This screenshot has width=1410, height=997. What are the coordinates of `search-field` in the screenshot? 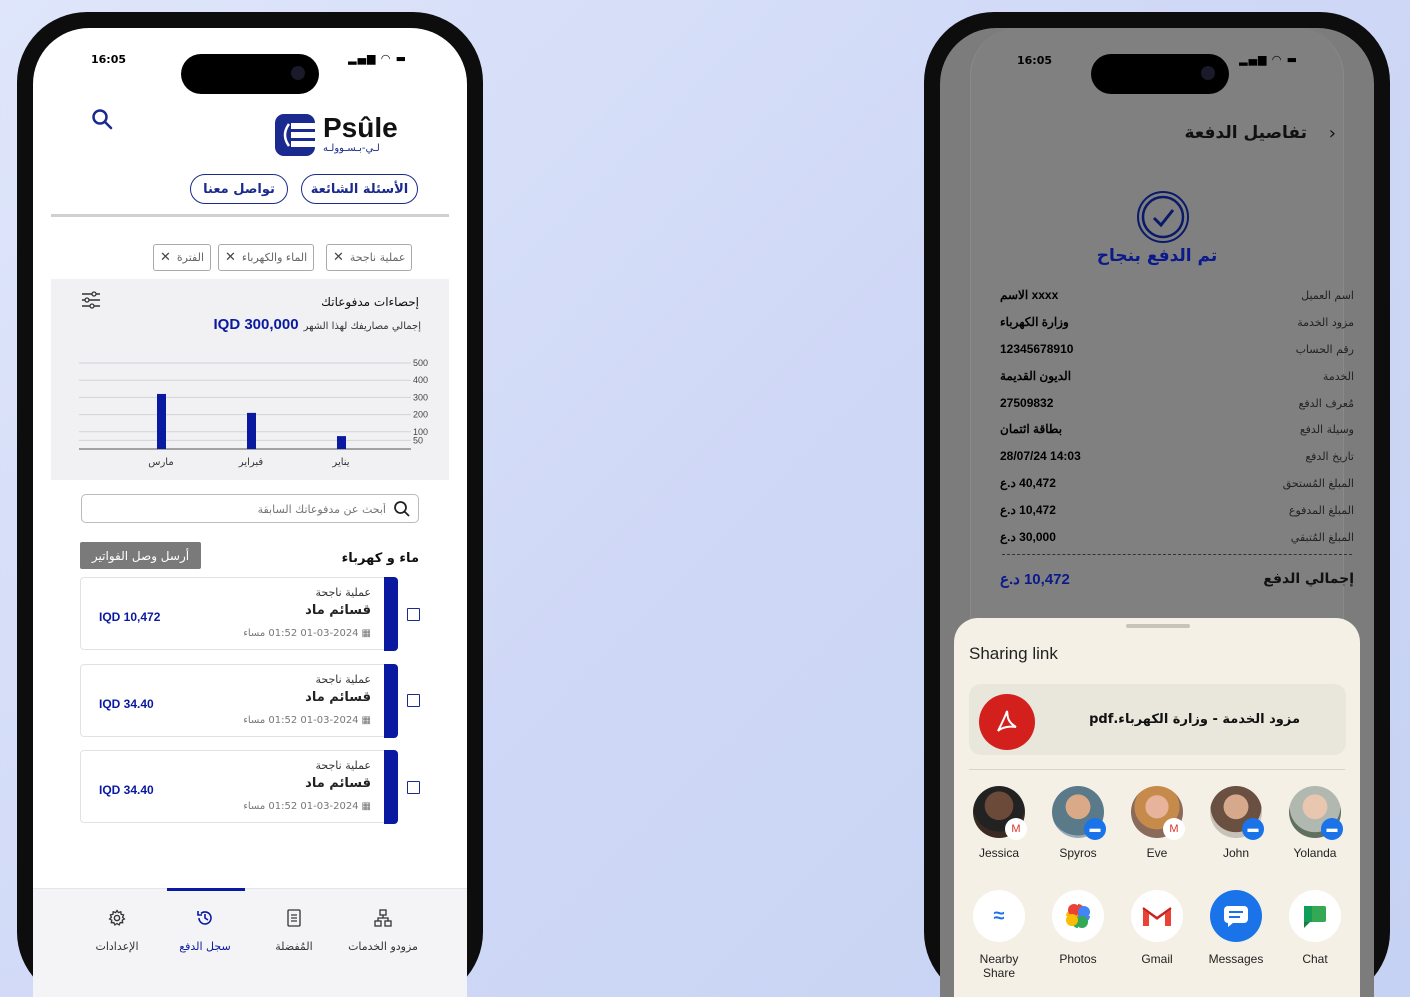 It's located at (250, 508).